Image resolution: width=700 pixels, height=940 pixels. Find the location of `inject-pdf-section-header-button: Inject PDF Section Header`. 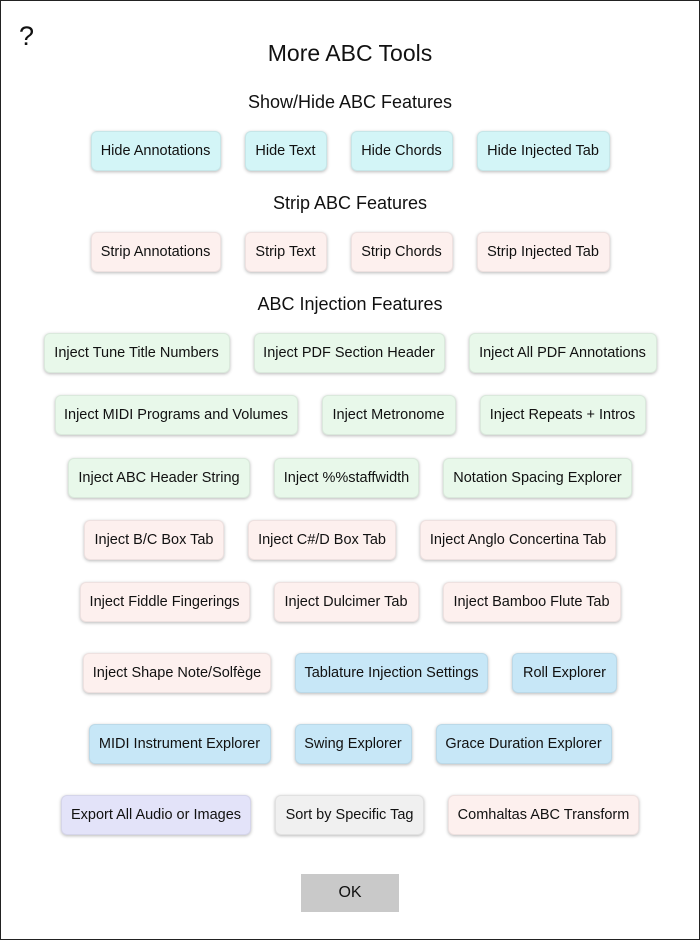

inject-pdf-section-header-button: Inject PDF Section Header is located at coordinates (349, 353).